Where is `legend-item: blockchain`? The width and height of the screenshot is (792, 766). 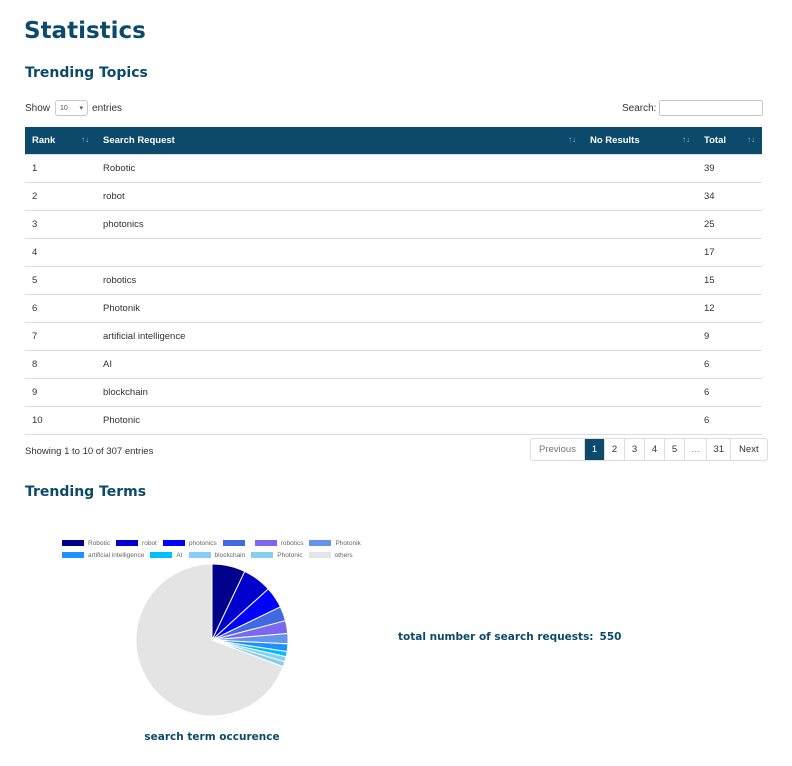
legend-item: blockchain is located at coordinates (217, 555).